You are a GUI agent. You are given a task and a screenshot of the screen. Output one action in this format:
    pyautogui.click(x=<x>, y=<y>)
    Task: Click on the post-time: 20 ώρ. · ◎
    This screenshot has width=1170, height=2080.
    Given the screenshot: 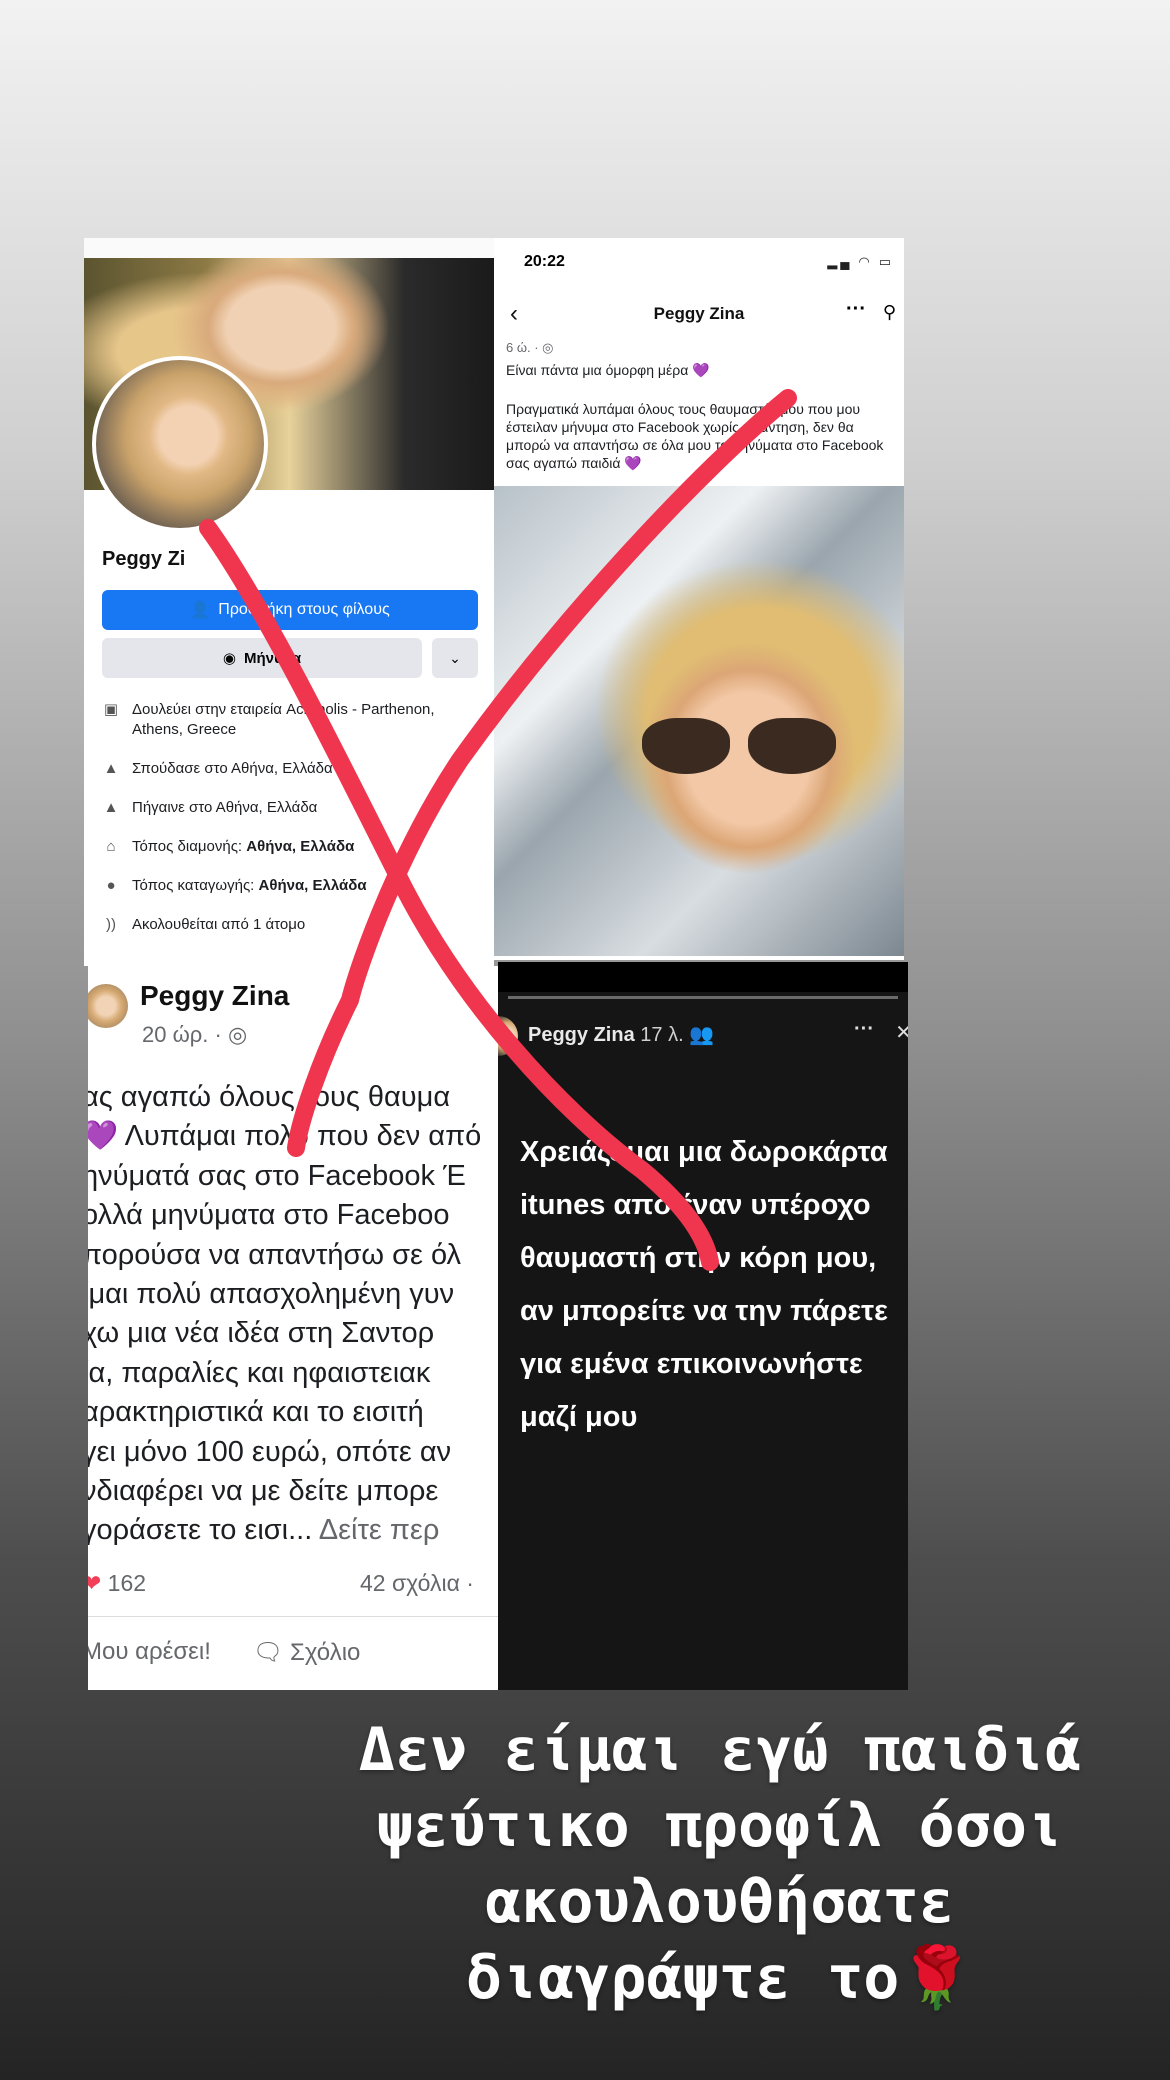 What is the action you would take?
    pyautogui.click(x=194, y=1035)
    